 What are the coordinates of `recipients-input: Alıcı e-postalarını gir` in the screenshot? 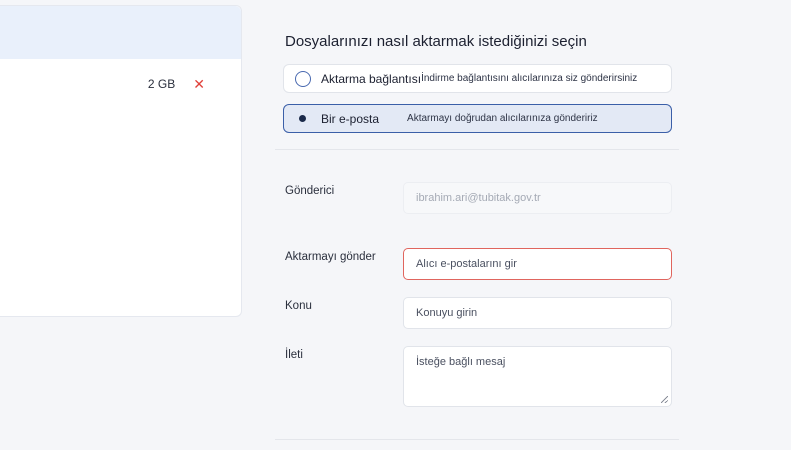 It's located at (537, 264).